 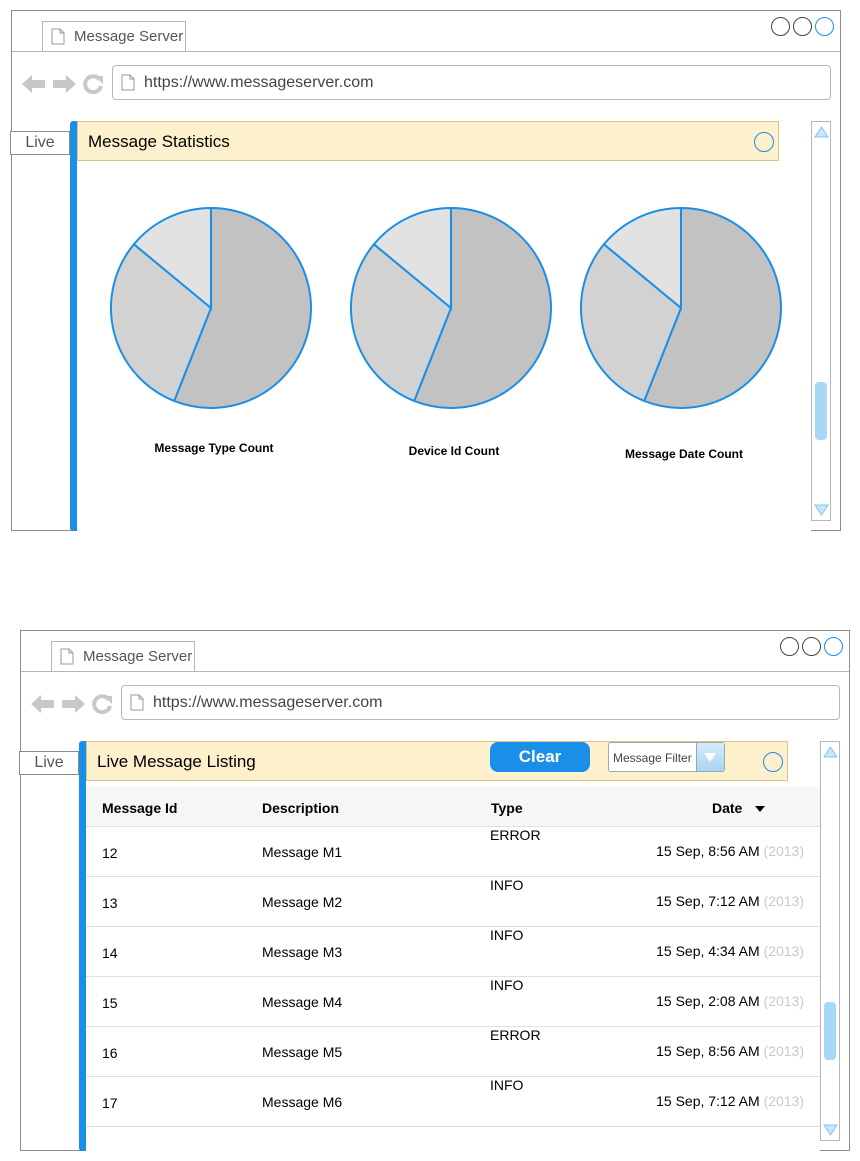 What do you see at coordinates (110, 1053) in the screenshot?
I see `cell-message-id: 16` at bounding box center [110, 1053].